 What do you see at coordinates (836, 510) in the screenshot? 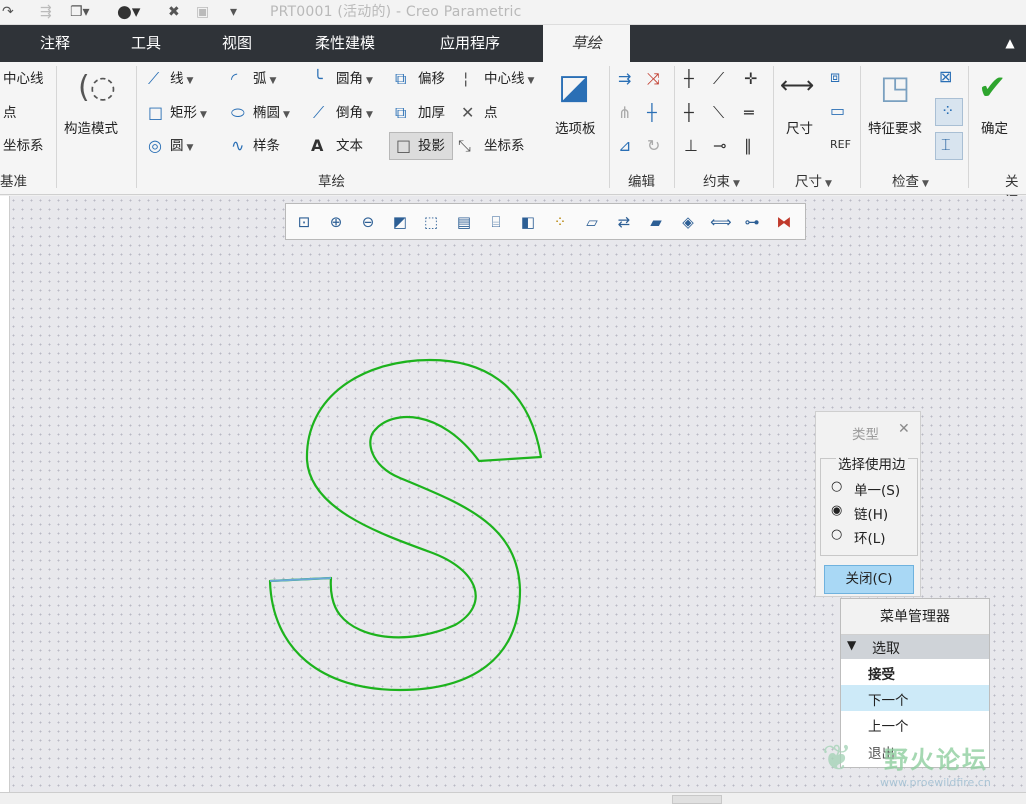
I see `radio-selected-icon: ◉` at bounding box center [836, 510].